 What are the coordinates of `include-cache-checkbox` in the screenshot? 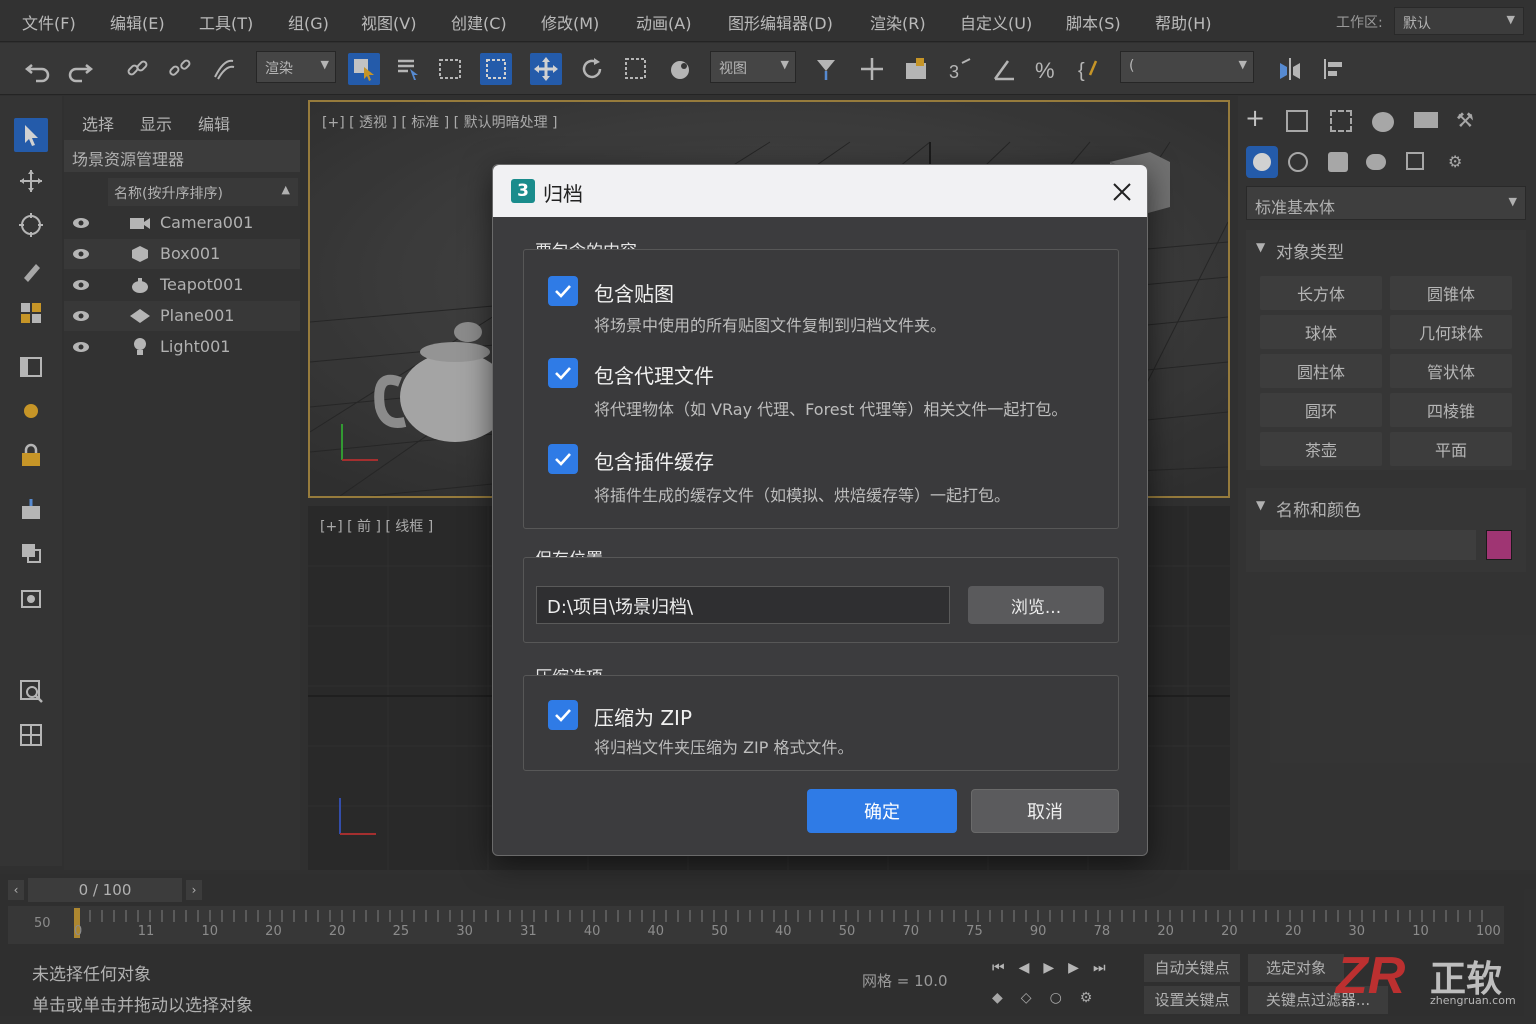 It's located at (563, 459).